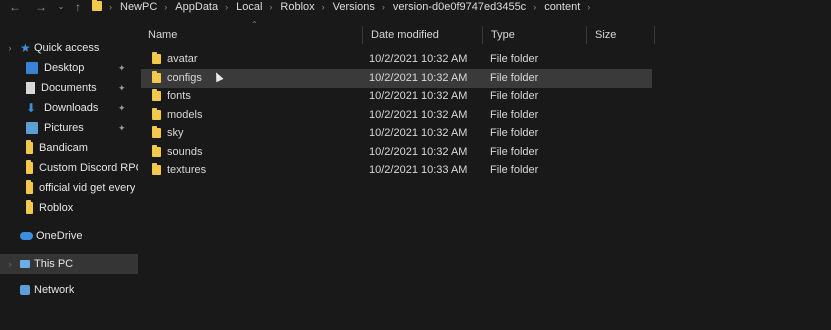 This screenshot has height=330, width=831. What do you see at coordinates (196, 7) in the screenshot?
I see `breadcrumb-item: AppData` at bounding box center [196, 7].